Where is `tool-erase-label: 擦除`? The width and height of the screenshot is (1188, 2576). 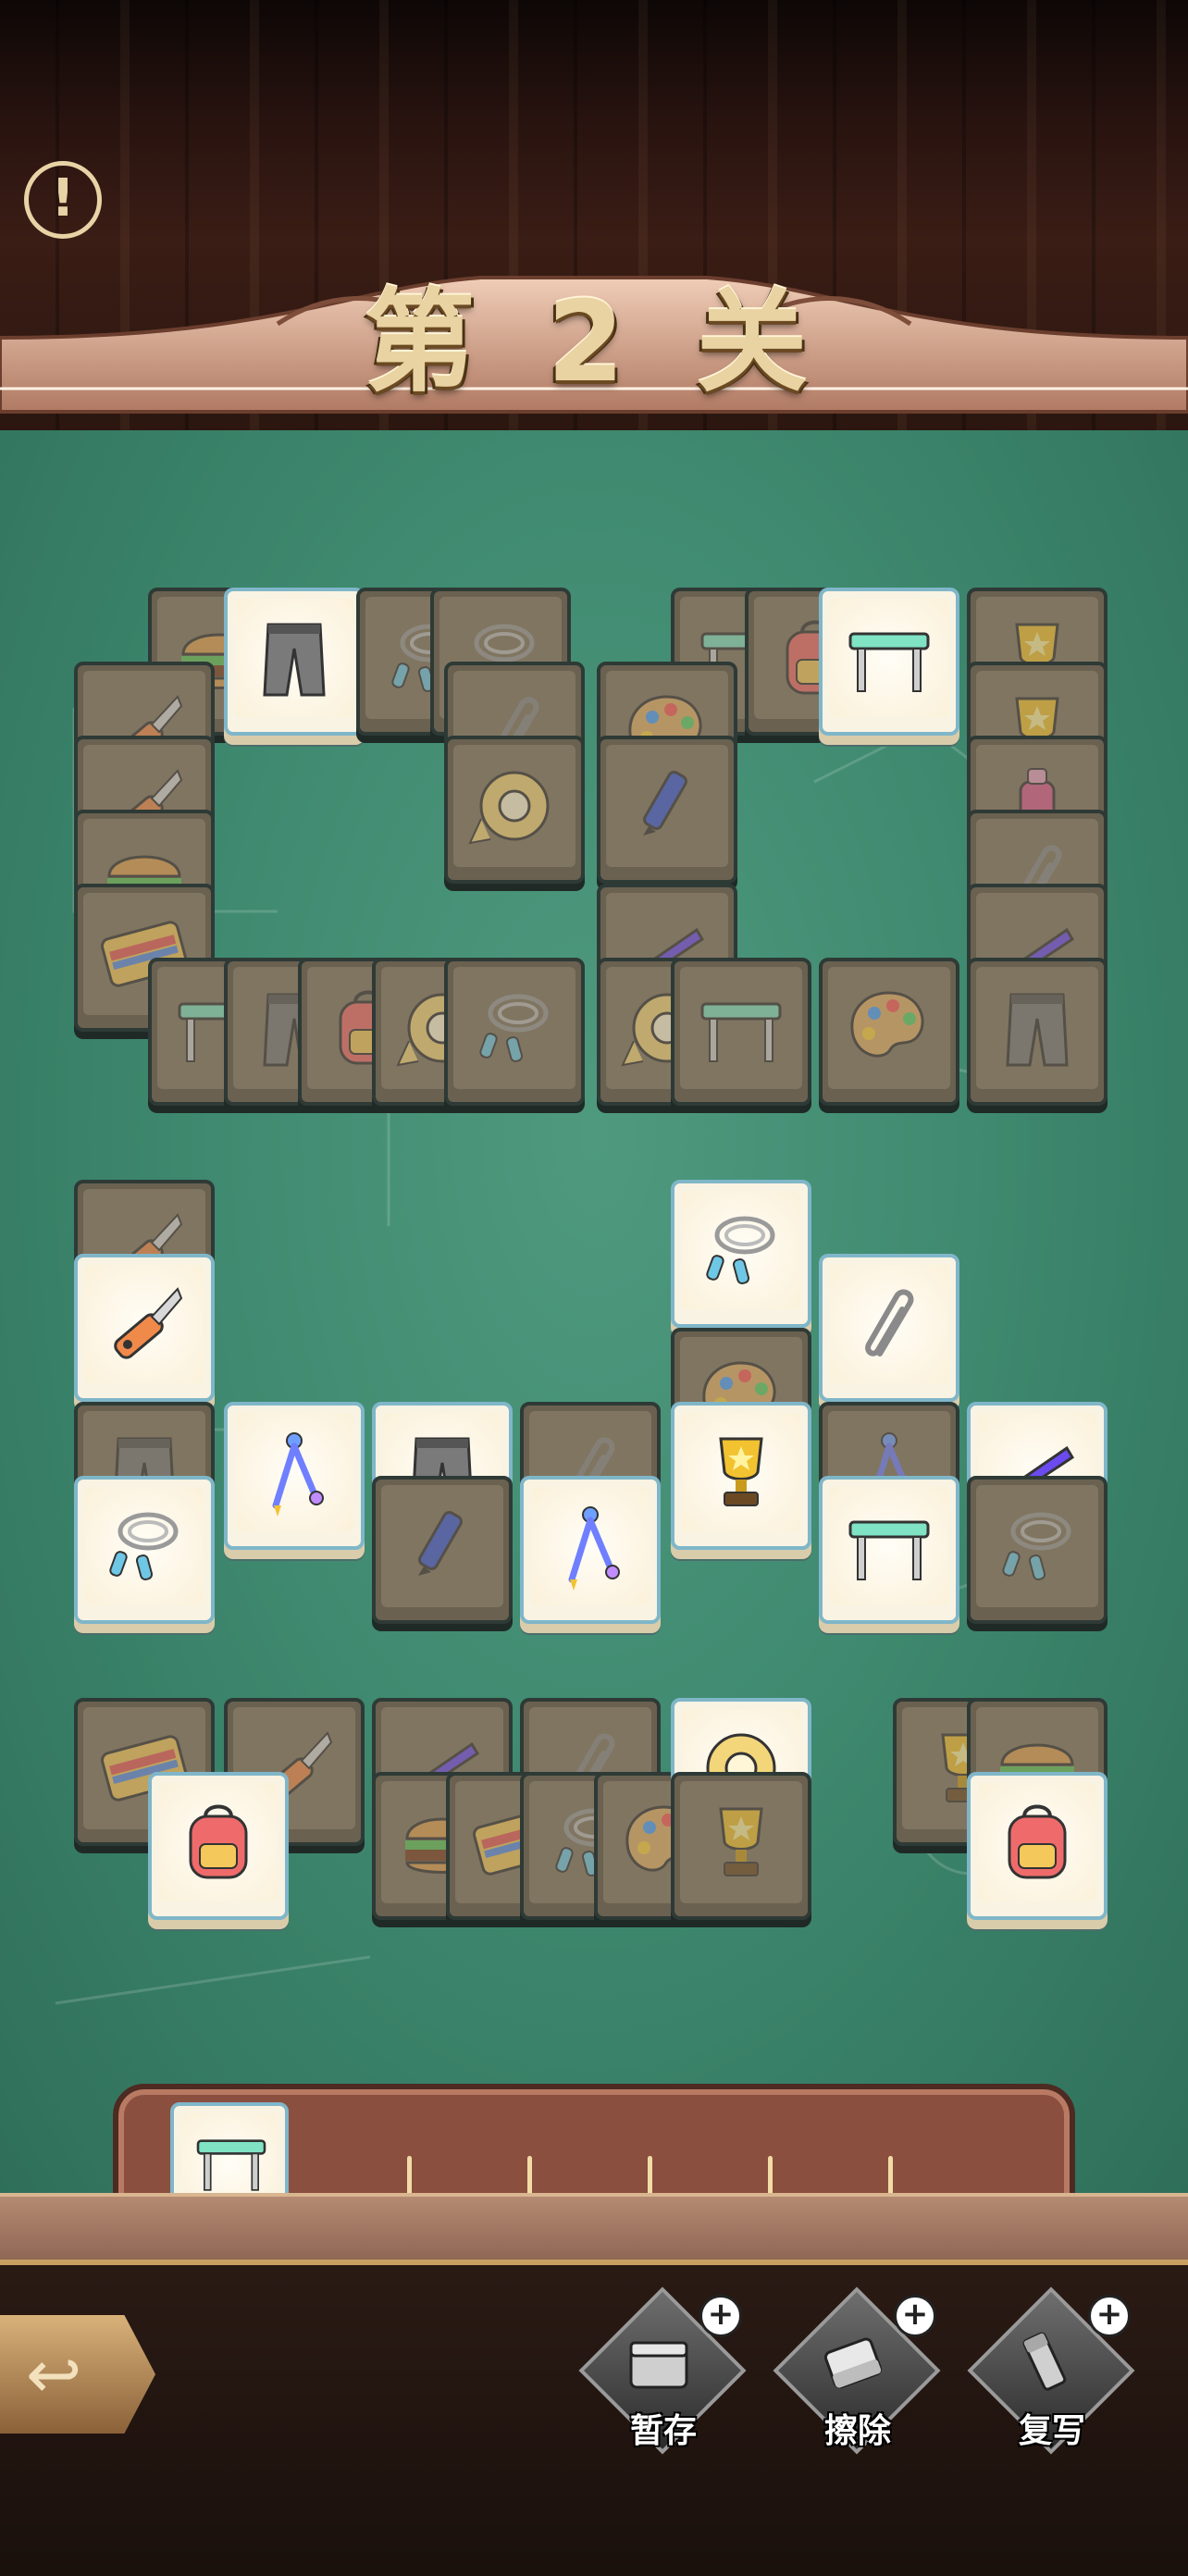
tool-erase-label: 擦除 is located at coordinates (857, 2431).